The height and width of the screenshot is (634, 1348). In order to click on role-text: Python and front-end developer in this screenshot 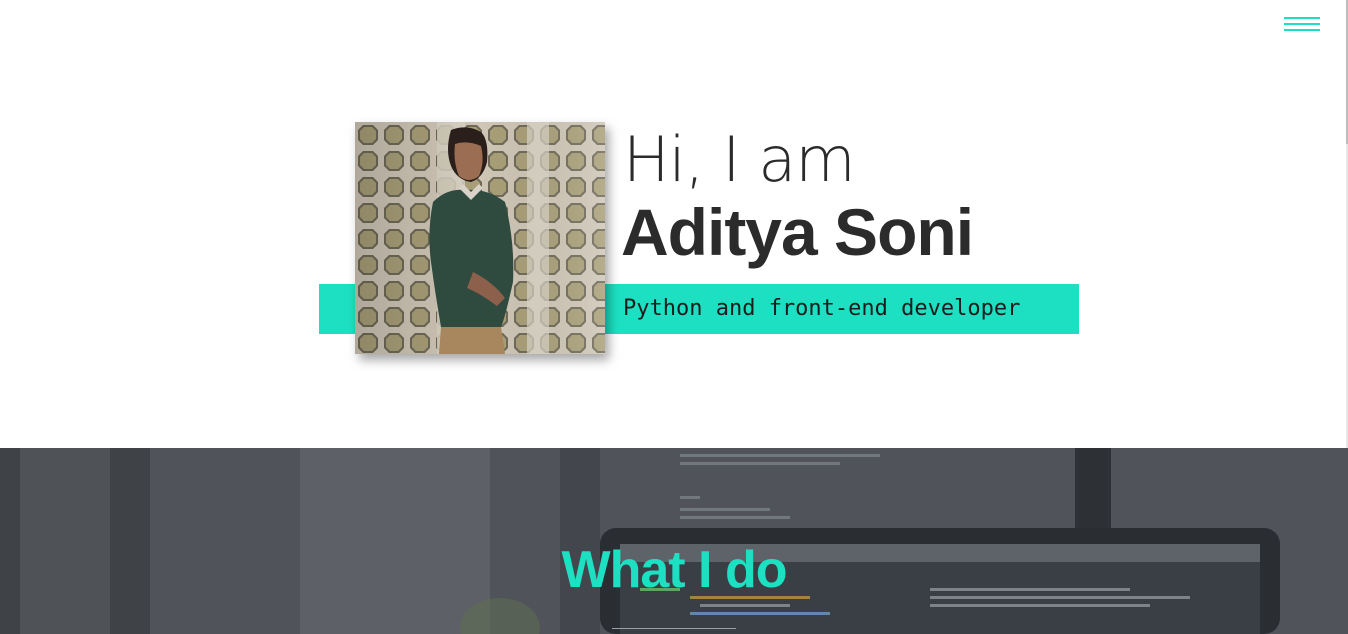, I will do `click(822, 308)`.